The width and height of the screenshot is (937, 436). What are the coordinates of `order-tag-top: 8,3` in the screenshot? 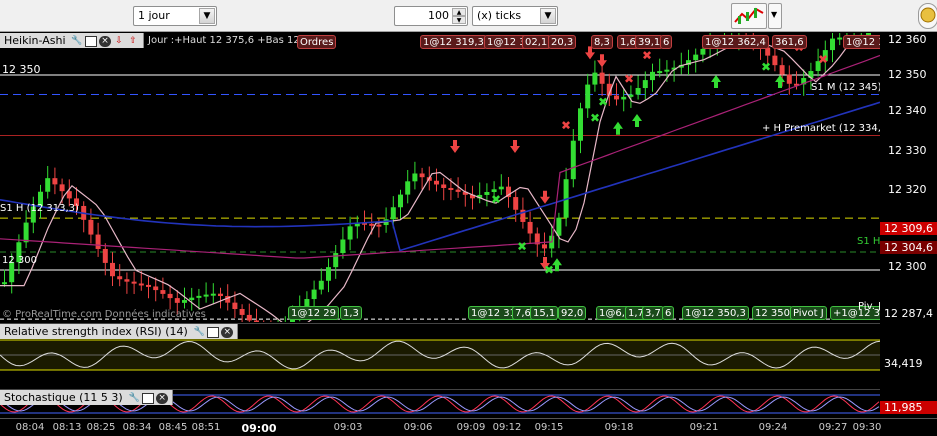 It's located at (602, 42).